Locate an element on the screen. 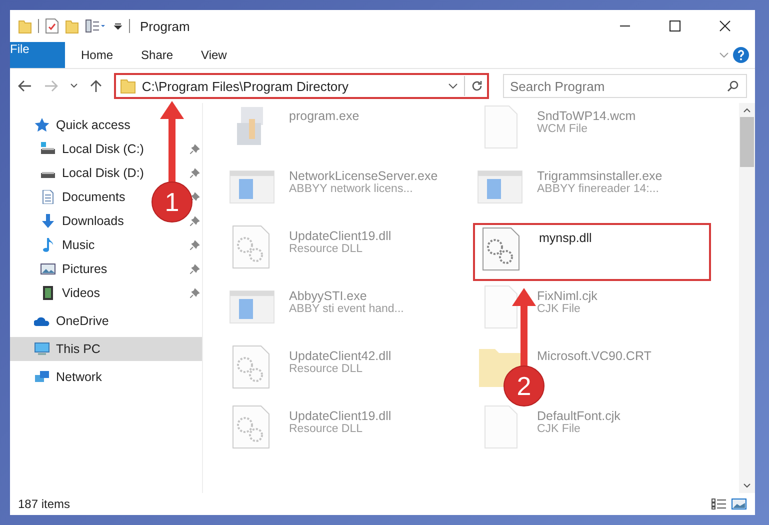 Image resolution: width=769 pixels, height=525 pixels. ribbon-tab: Share is located at coordinates (157, 55).